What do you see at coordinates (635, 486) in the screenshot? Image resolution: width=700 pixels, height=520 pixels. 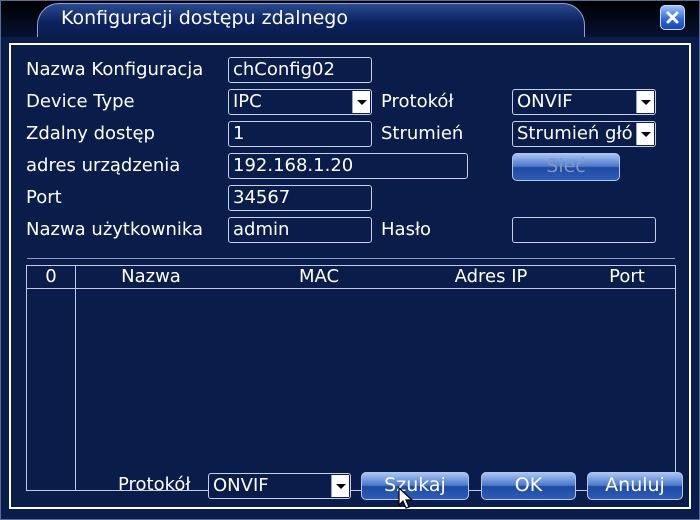 I see `cancel-button: Anuluj` at bounding box center [635, 486].